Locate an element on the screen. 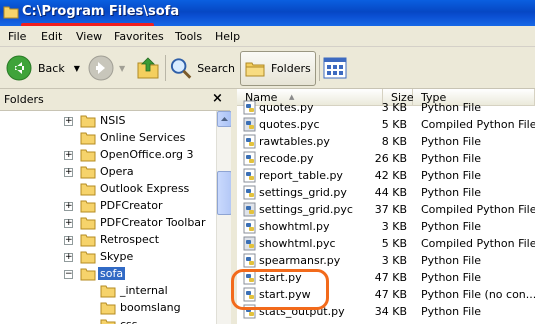  tree-item-css: css is located at coordinates (108, 320).